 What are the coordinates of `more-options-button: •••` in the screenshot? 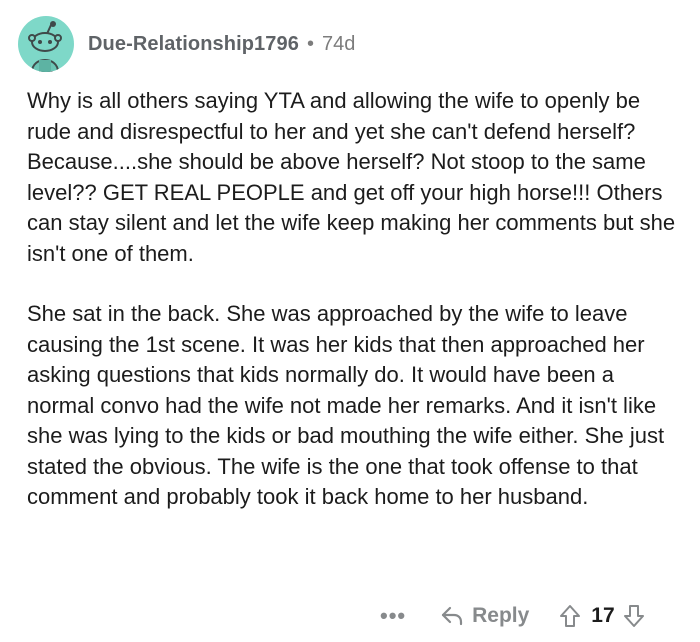 It's located at (393, 616).